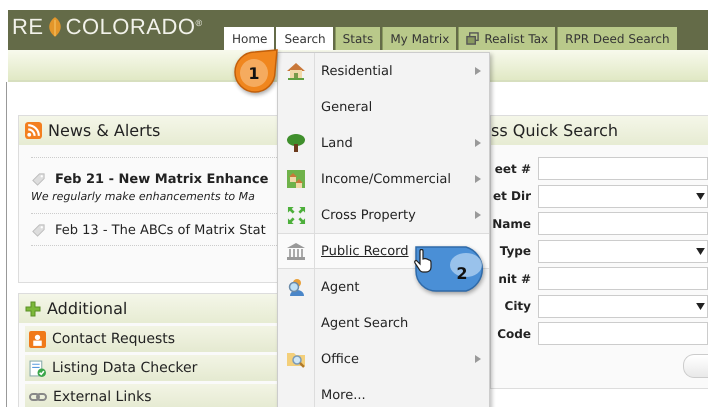  What do you see at coordinates (383, 143) in the screenshot?
I see `menu-item: Land` at bounding box center [383, 143].